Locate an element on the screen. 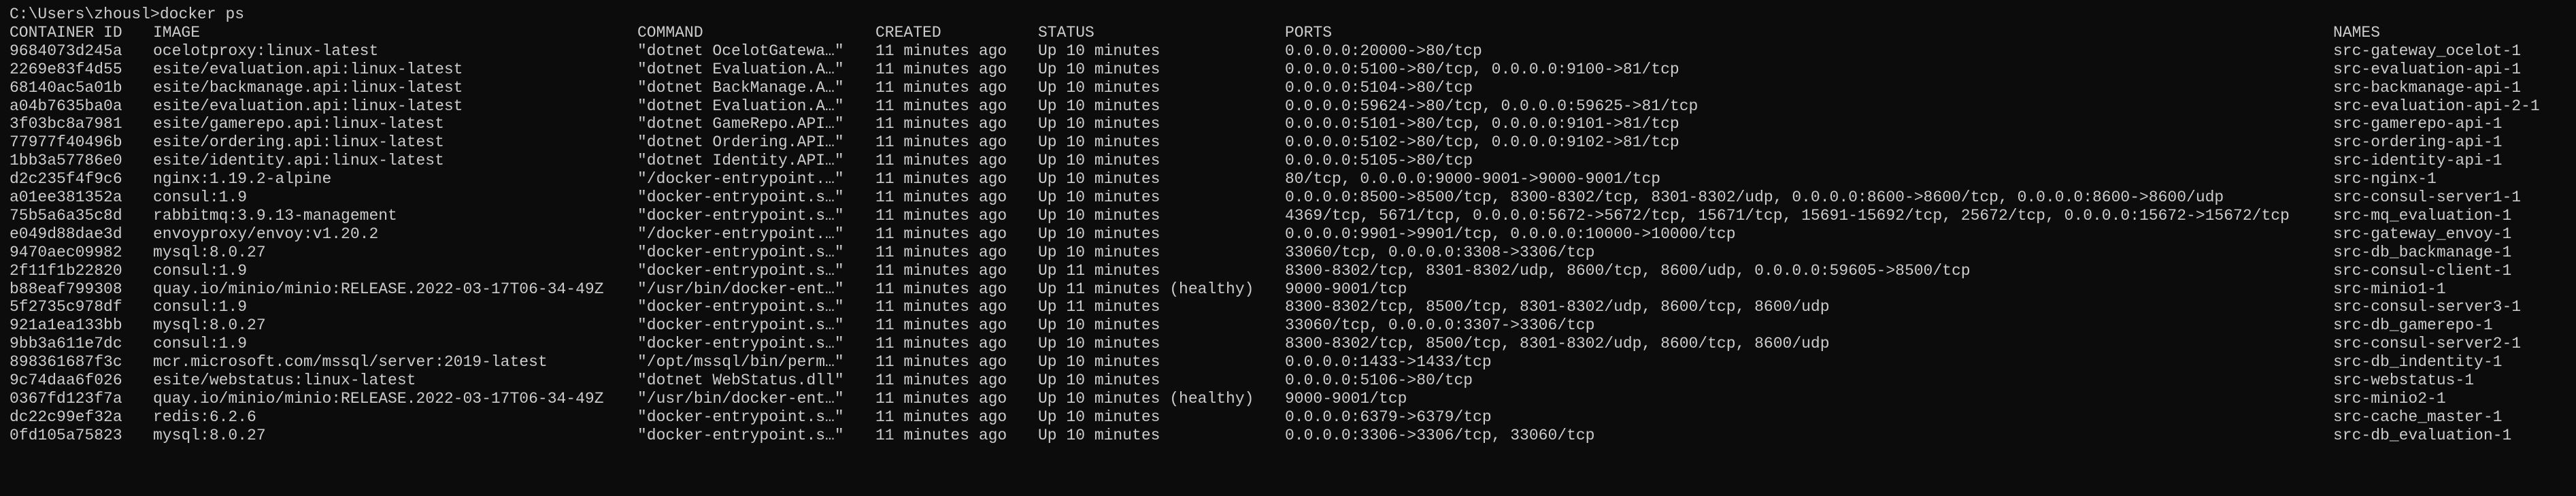  header-container-id: CONTAINER ID is located at coordinates (66, 33).